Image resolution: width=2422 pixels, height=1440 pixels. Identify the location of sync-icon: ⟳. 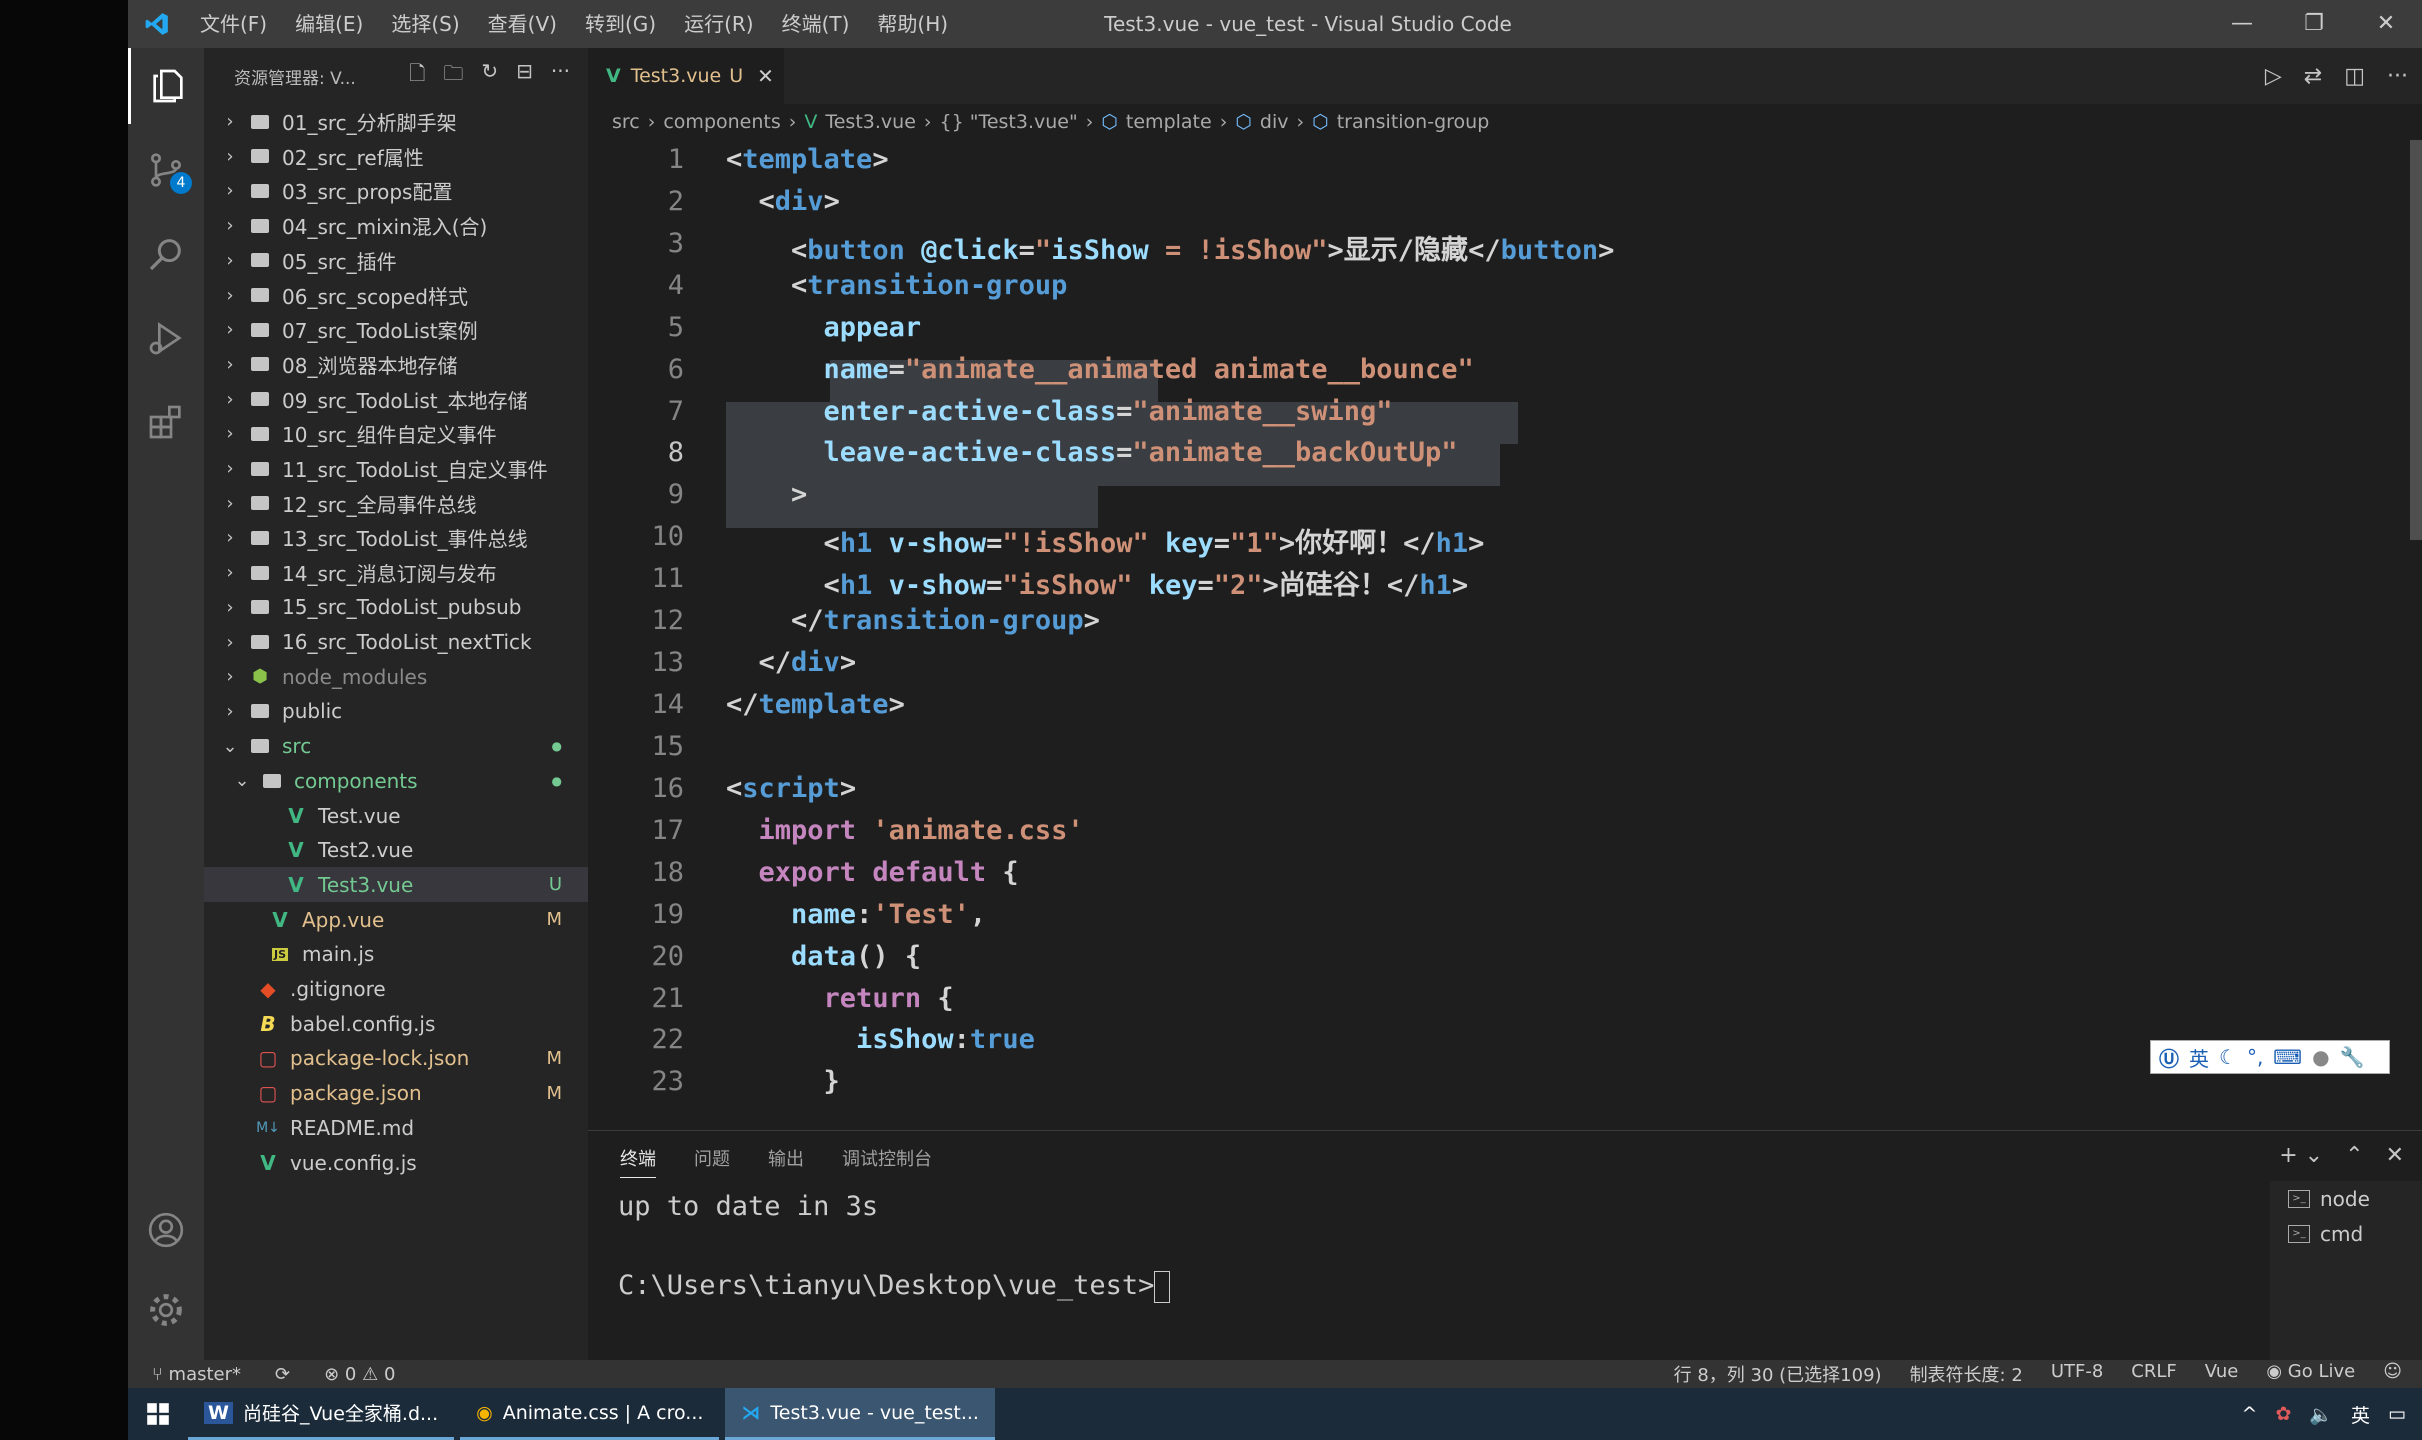
(282, 1374).